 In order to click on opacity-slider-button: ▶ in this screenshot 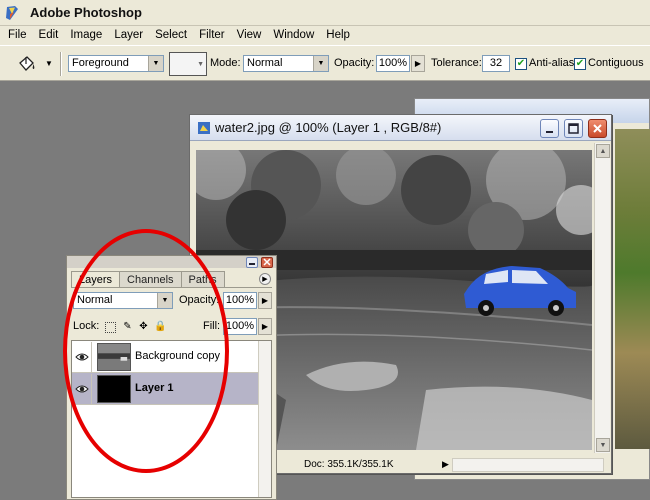, I will do `click(418, 63)`.